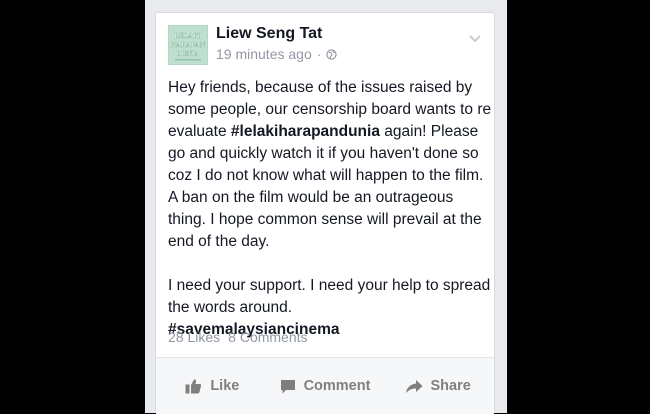  What do you see at coordinates (264, 54) in the screenshot?
I see `post-time: 19 minutes ago` at bounding box center [264, 54].